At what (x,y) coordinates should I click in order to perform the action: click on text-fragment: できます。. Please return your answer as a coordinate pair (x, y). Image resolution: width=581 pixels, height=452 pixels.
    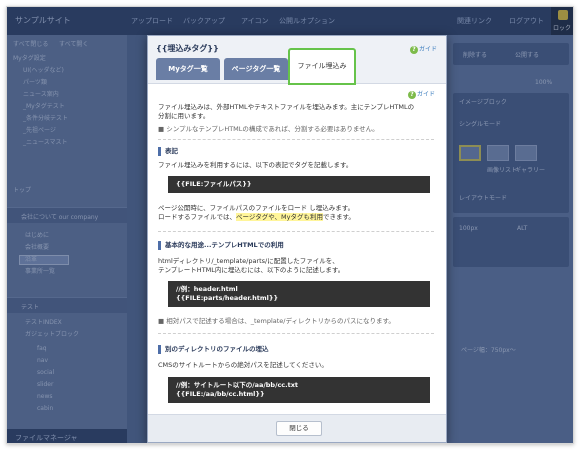
    Looking at the image, I should click on (339, 217).